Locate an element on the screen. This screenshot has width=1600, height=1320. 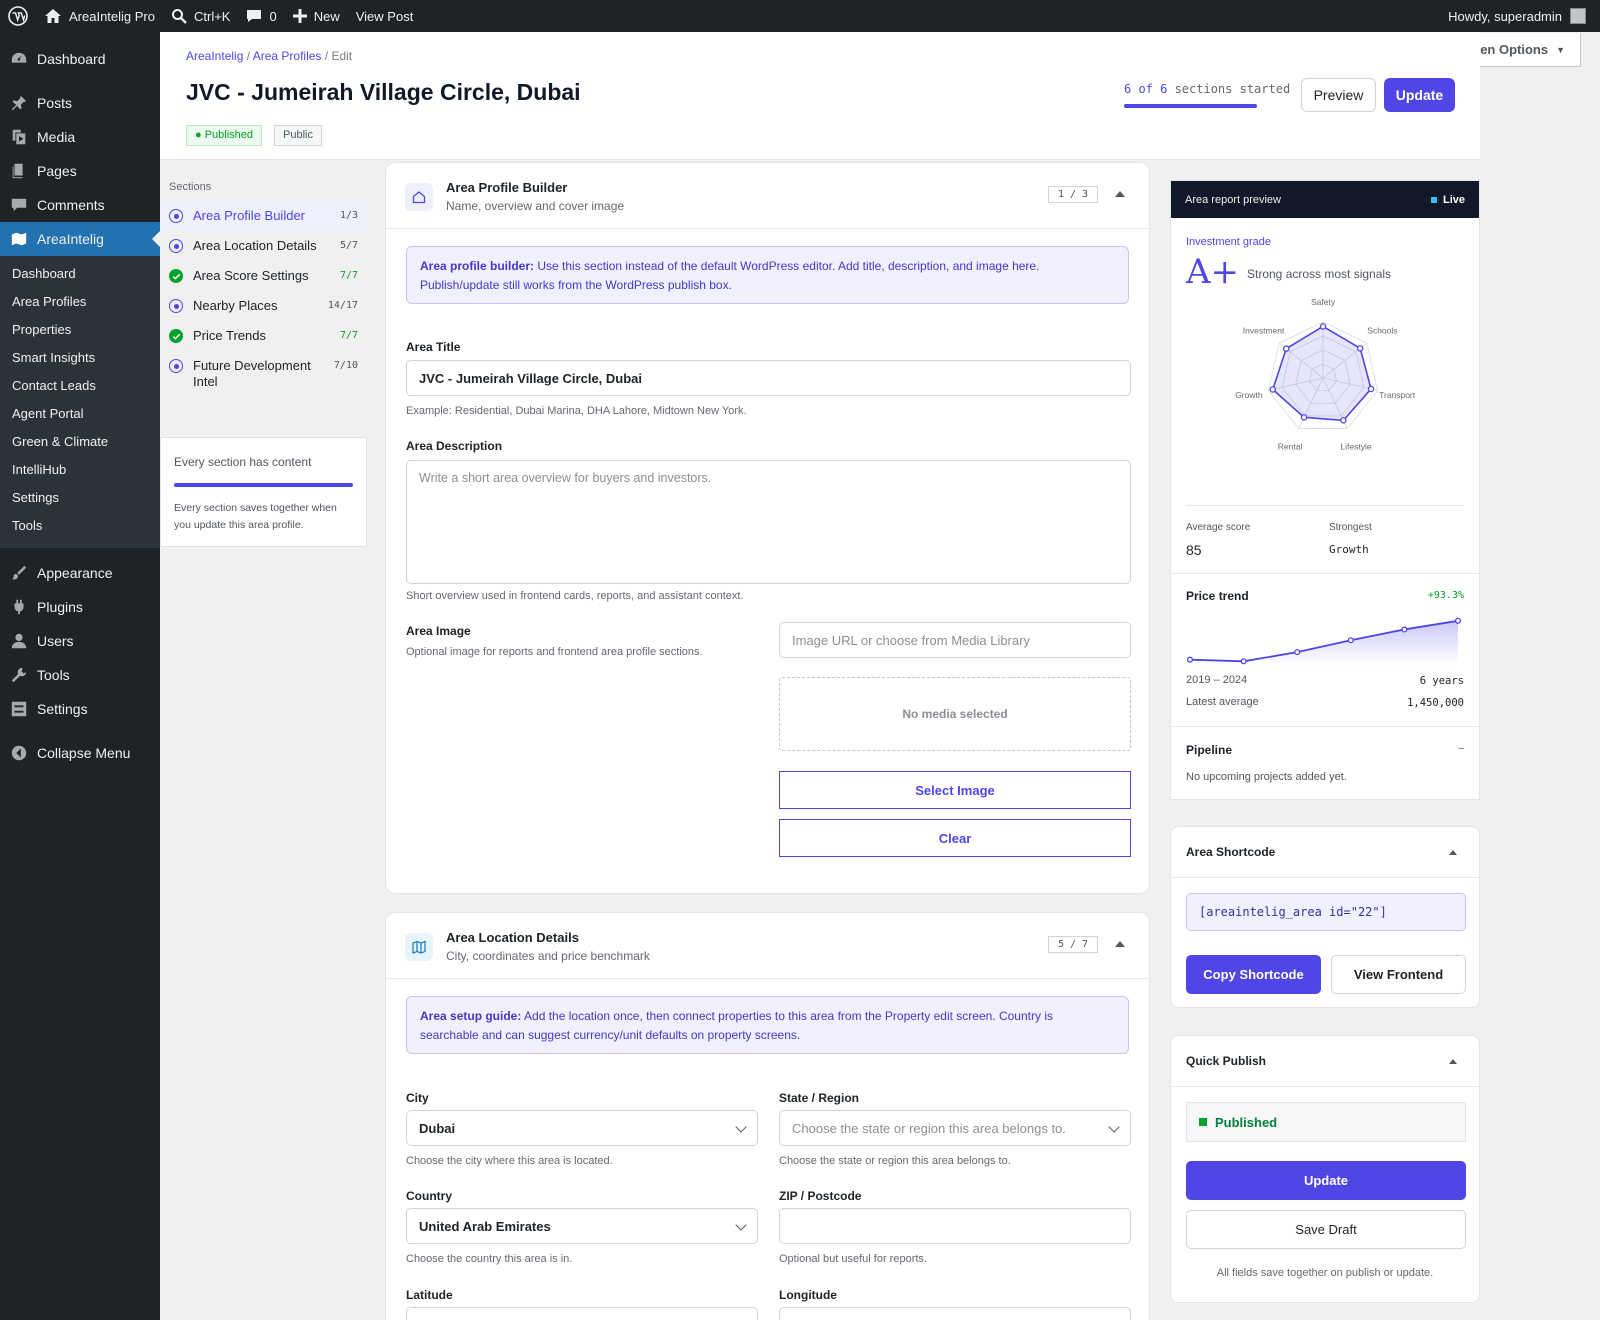
breadcrumb-link-area-profiles: Area Profiles is located at coordinates (287, 56).